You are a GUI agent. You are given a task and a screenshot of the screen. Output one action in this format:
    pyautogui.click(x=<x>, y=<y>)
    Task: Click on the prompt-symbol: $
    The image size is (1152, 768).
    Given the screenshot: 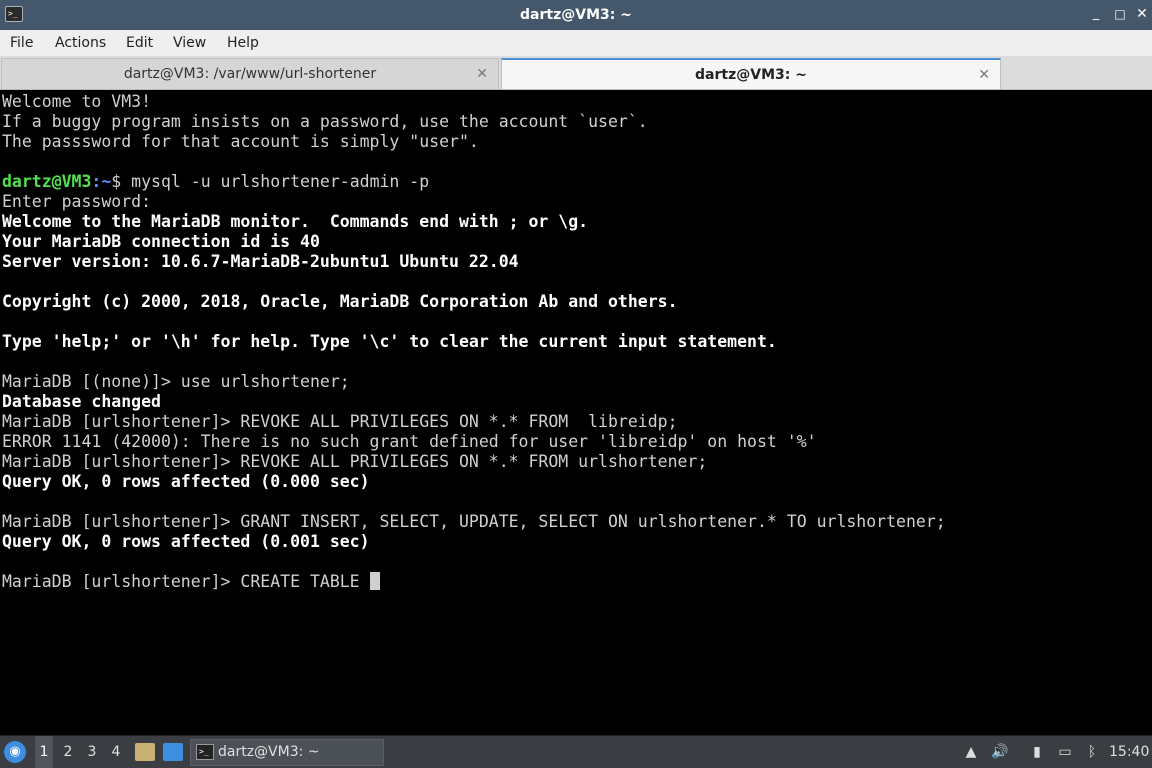 What is the action you would take?
    pyautogui.click(x=121, y=181)
    